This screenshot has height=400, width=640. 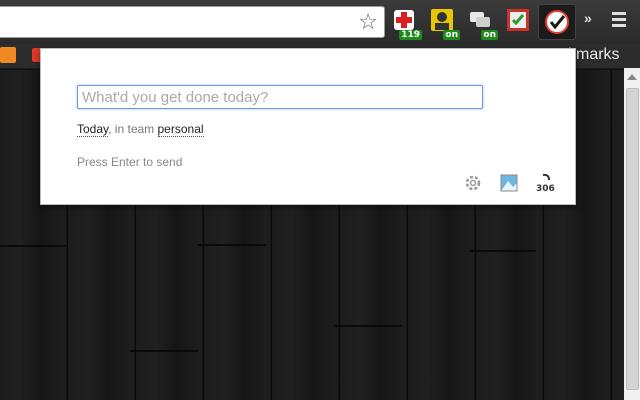 What do you see at coordinates (619, 21) in the screenshot?
I see `menu-icon` at bounding box center [619, 21].